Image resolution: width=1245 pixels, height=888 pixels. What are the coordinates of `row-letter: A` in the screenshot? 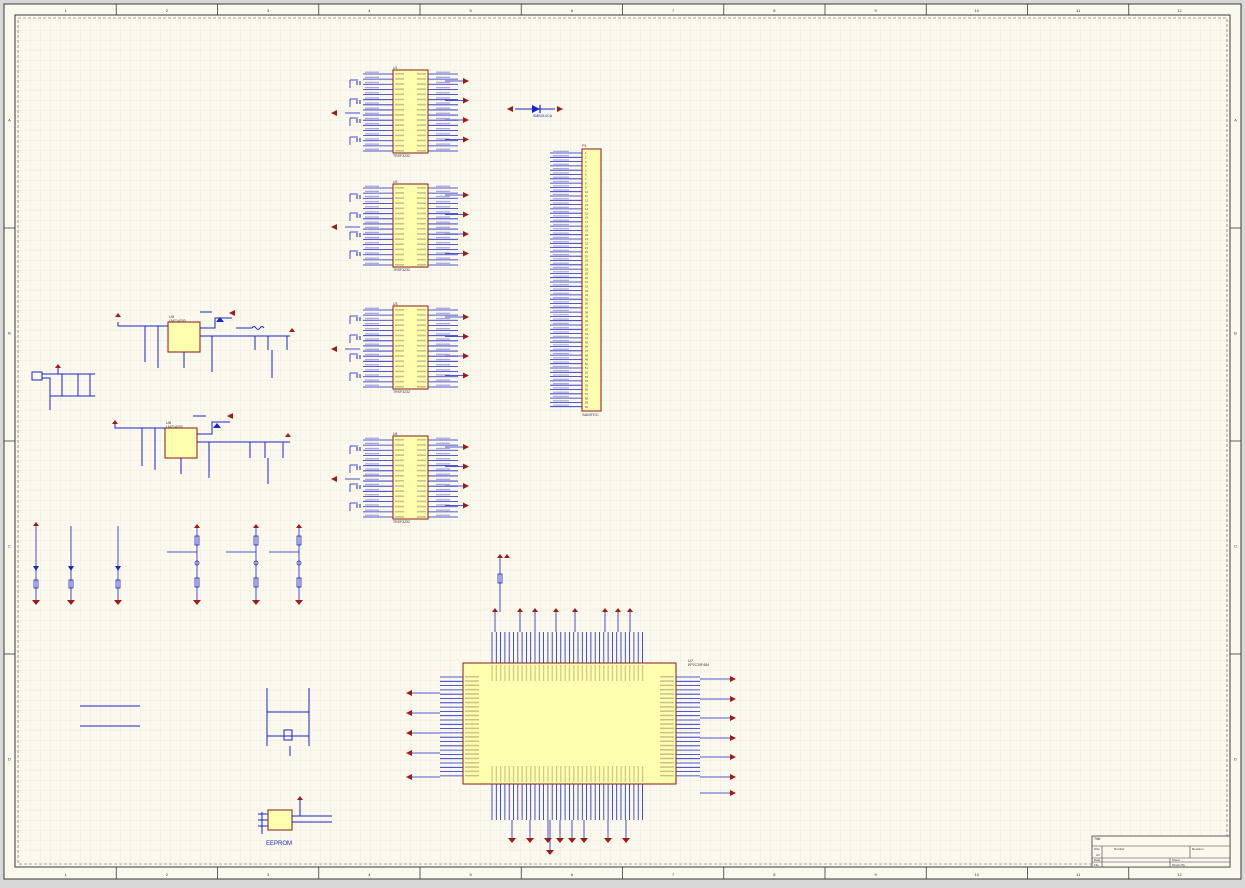 It's located at (9, 120).